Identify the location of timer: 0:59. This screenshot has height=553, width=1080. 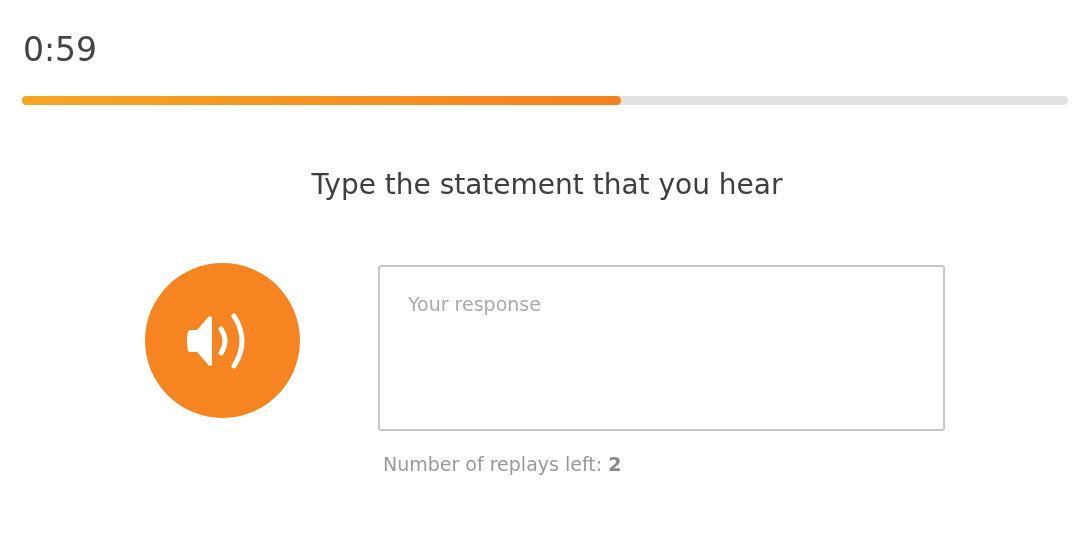
(60, 50).